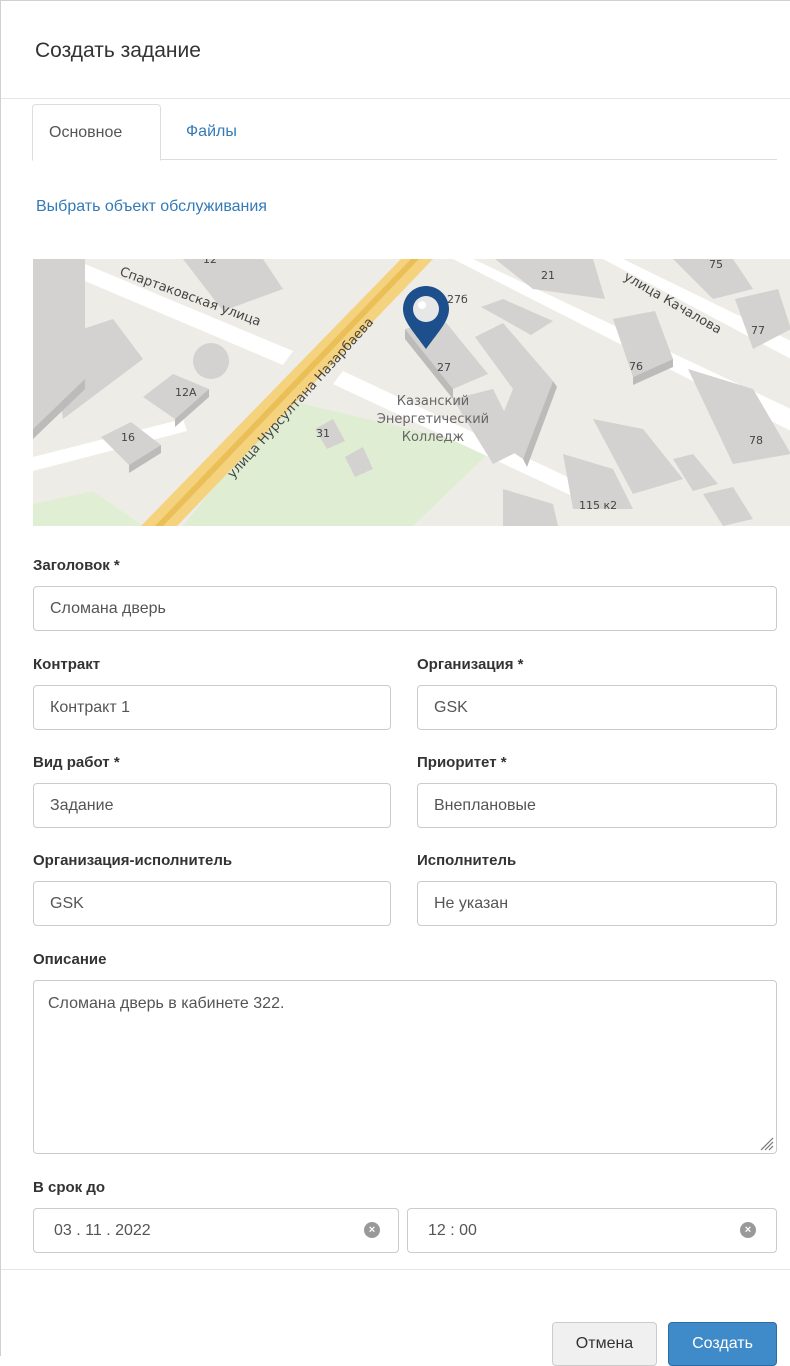  Describe the element at coordinates (404, 132) in the screenshot. I see `tab-bar: Основное Файлы` at that location.